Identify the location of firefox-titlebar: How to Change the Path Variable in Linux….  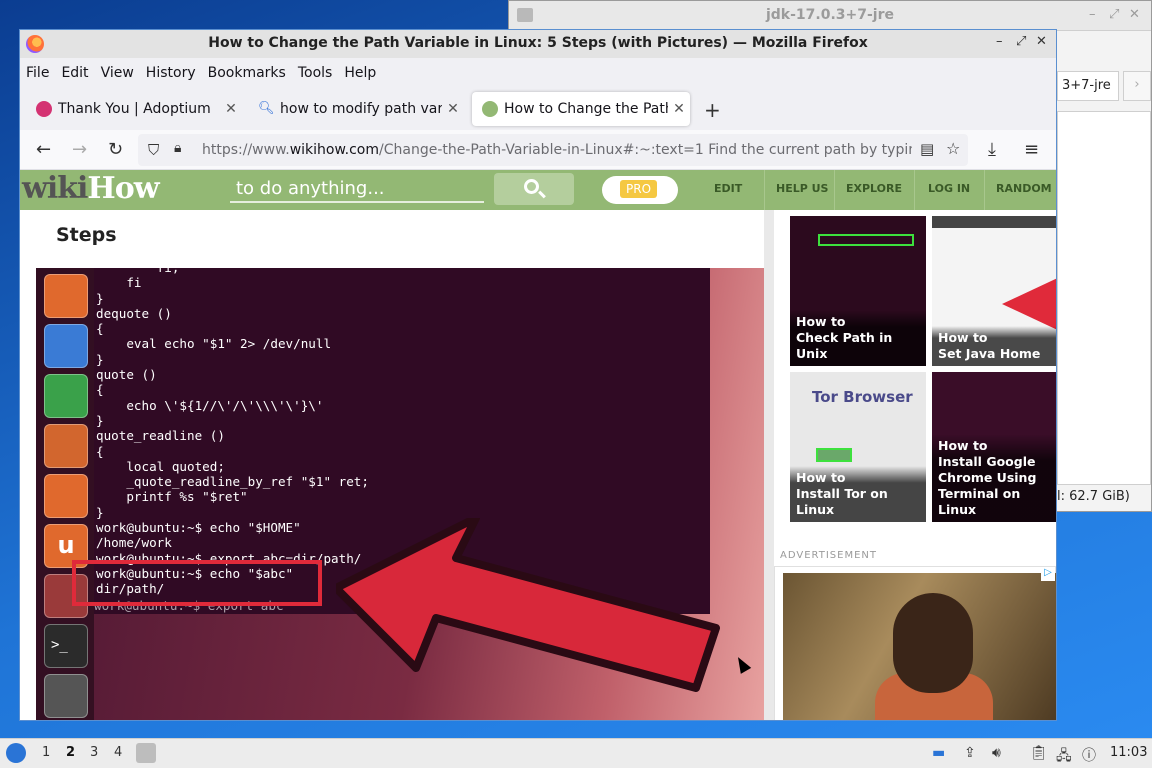
(538, 44).